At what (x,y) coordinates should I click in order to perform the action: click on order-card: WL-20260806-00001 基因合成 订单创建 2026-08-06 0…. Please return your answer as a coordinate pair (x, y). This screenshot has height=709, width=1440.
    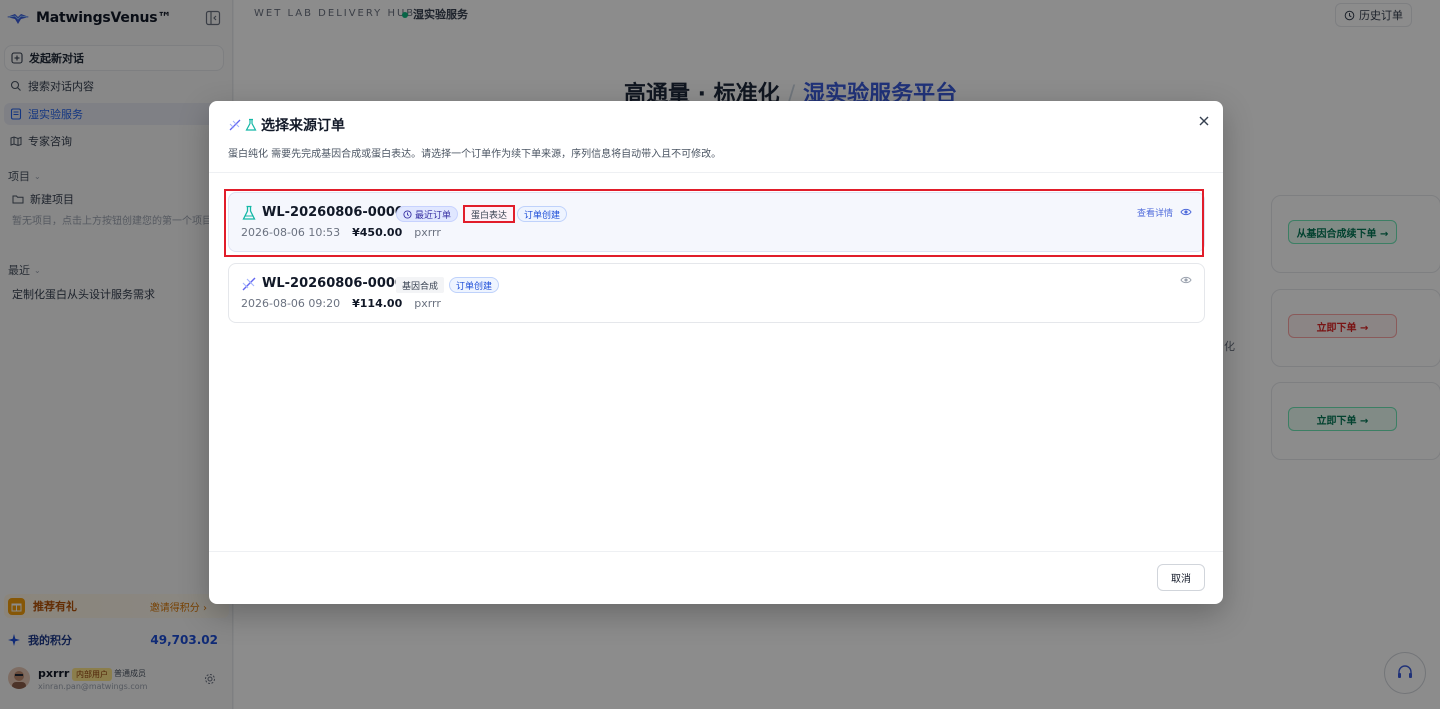
    Looking at the image, I should click on (716, 293).